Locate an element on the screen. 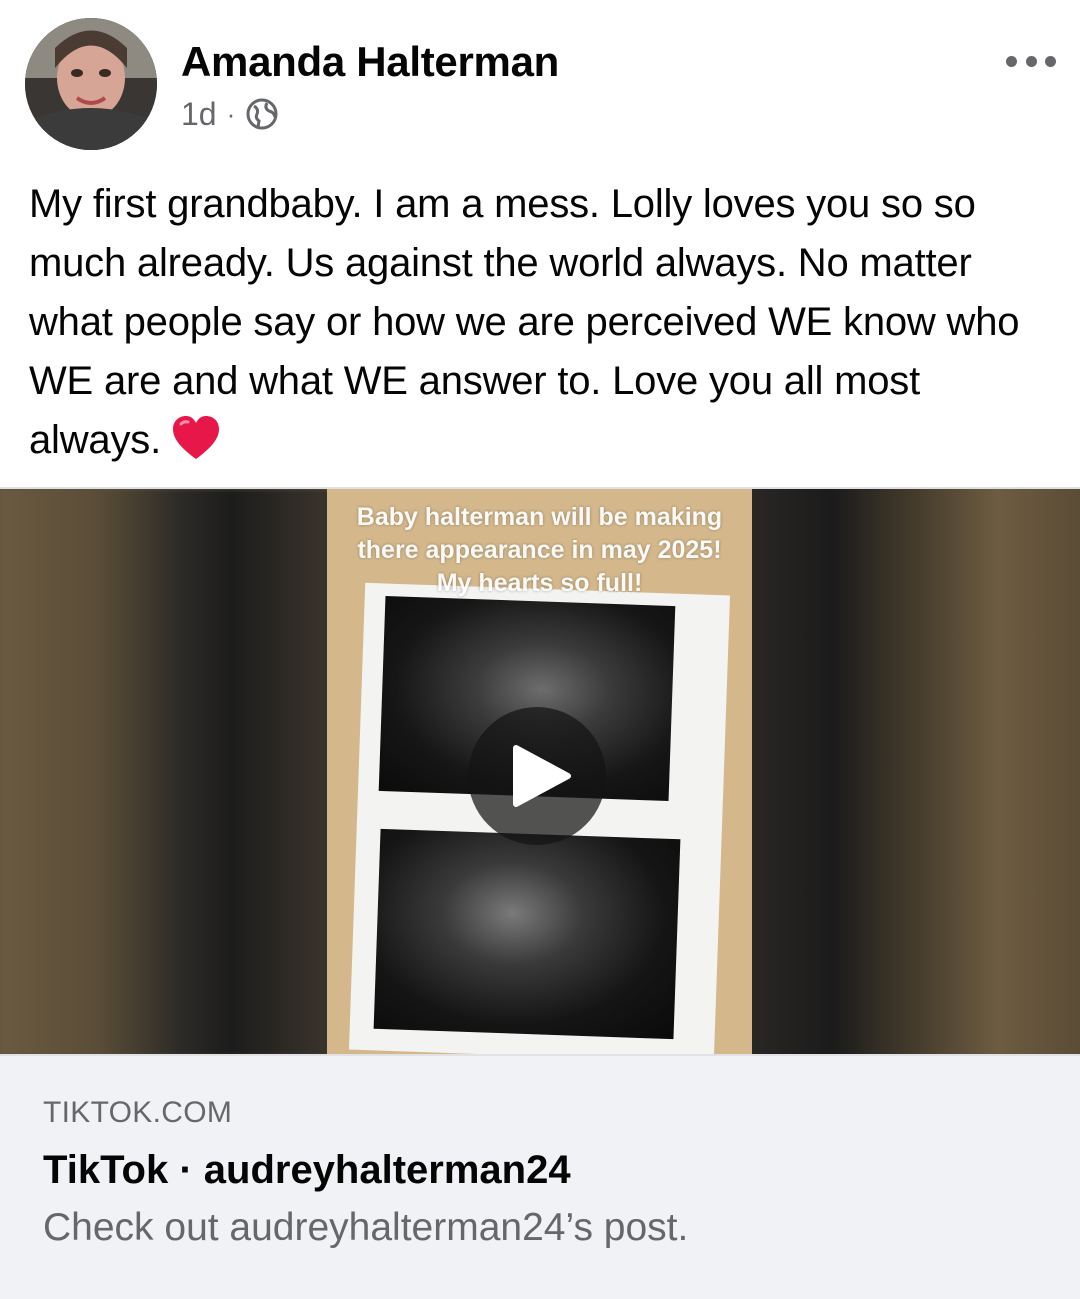 This screenshot has width=1080, height=1299. author-avatar is located at coordinates (91, 84).